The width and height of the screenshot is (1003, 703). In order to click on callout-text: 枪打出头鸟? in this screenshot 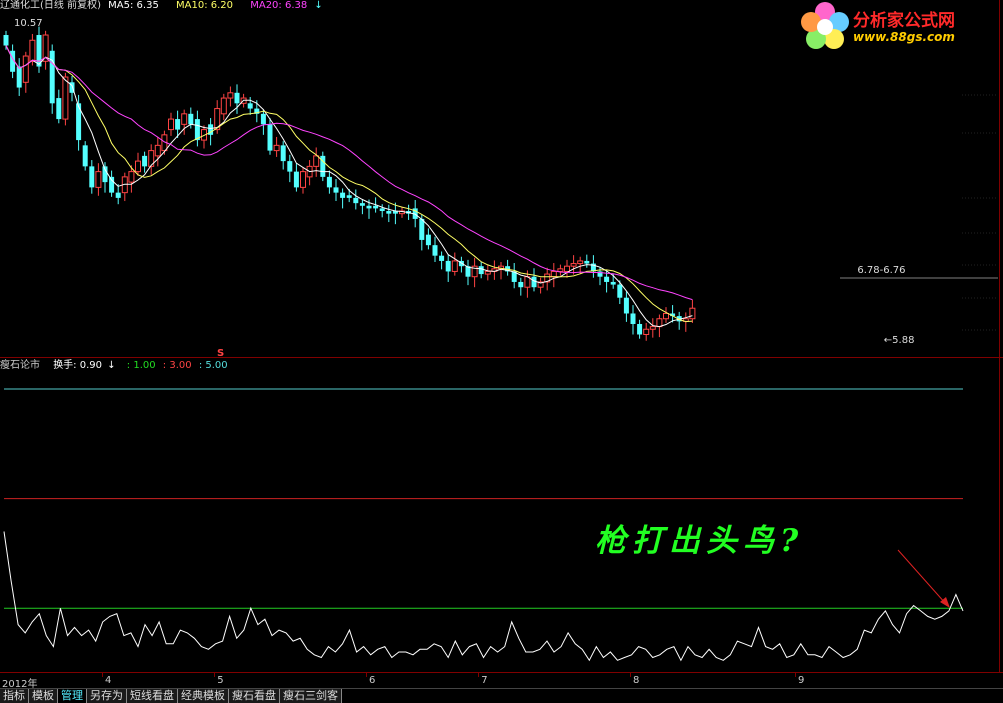, I will do `click(700, 541)`.